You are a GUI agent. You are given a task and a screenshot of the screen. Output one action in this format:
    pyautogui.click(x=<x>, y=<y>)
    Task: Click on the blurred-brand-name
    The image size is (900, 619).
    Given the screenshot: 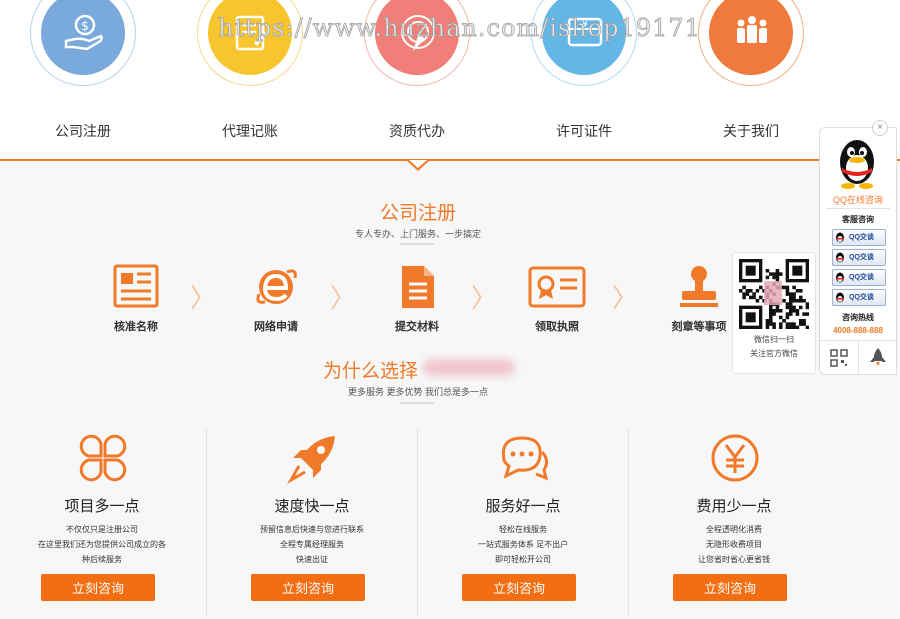 What is the action you would take?
    pyautogui.click(x=469, y=367)
    